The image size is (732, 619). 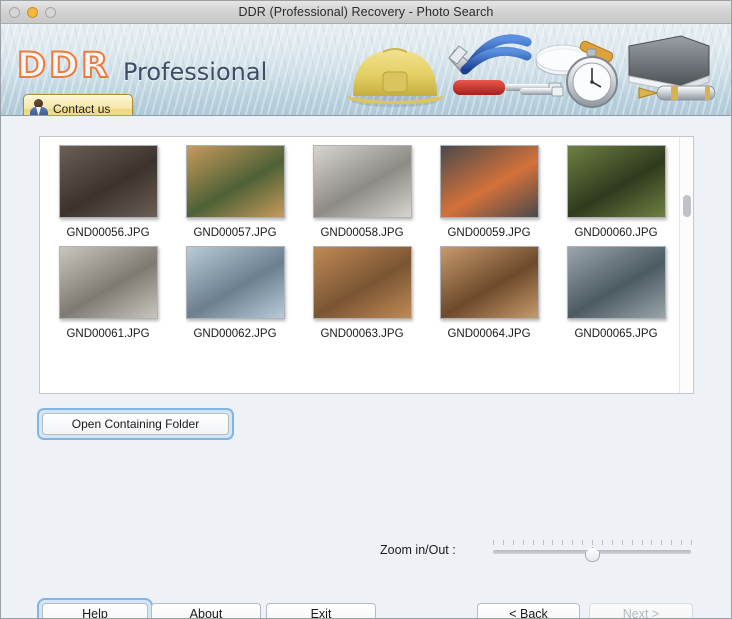 What do you see at coordinates (64, 66) in the screenshot?
I see `logo-ddr: DDR` at bounding box center [64, 66].